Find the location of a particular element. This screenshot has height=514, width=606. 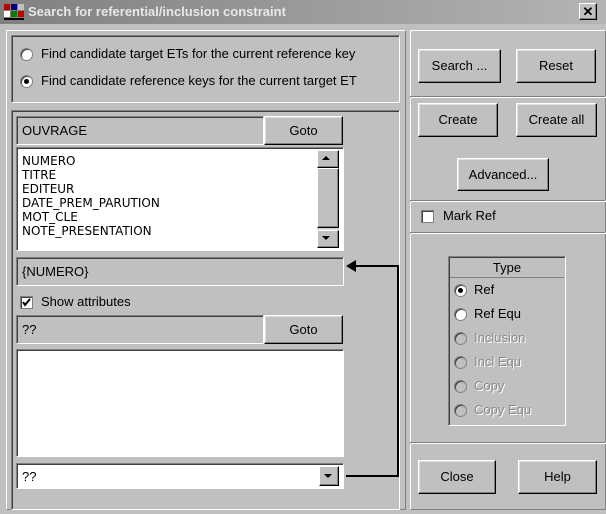

list-item: TITRE is located at coordinates (167, 175).